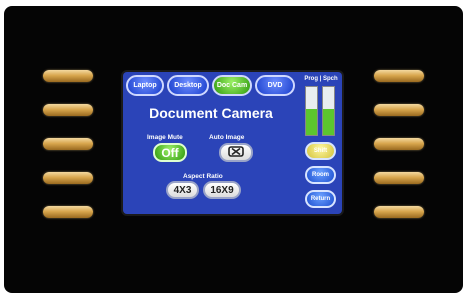  What do you see at coordinates (211, 113) in the screenshot?
I see `page-title: Document Camera` at bounding box center [211, 113].